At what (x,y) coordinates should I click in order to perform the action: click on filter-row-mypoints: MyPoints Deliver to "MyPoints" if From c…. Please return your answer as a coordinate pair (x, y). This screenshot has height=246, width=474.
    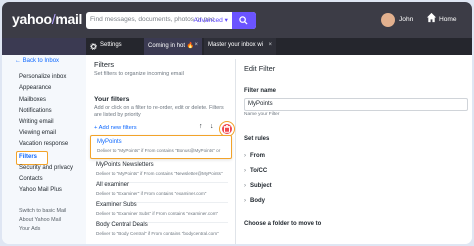
    Looking at the image, I should click on (161, 147).